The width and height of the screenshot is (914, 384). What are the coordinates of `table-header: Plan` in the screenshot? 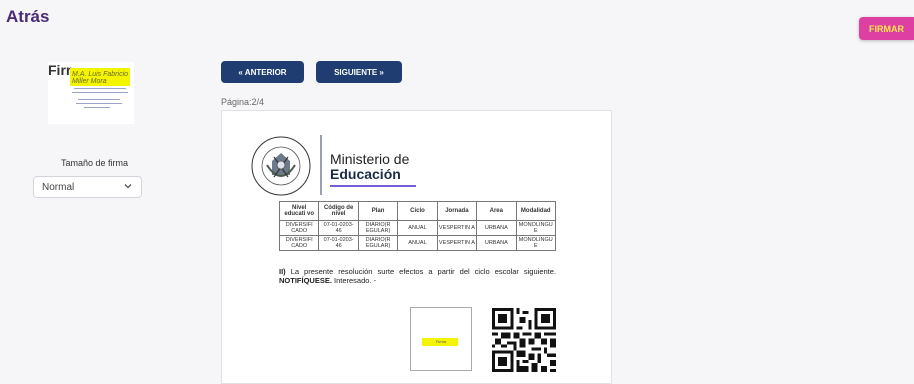 It's located at (378, 211).